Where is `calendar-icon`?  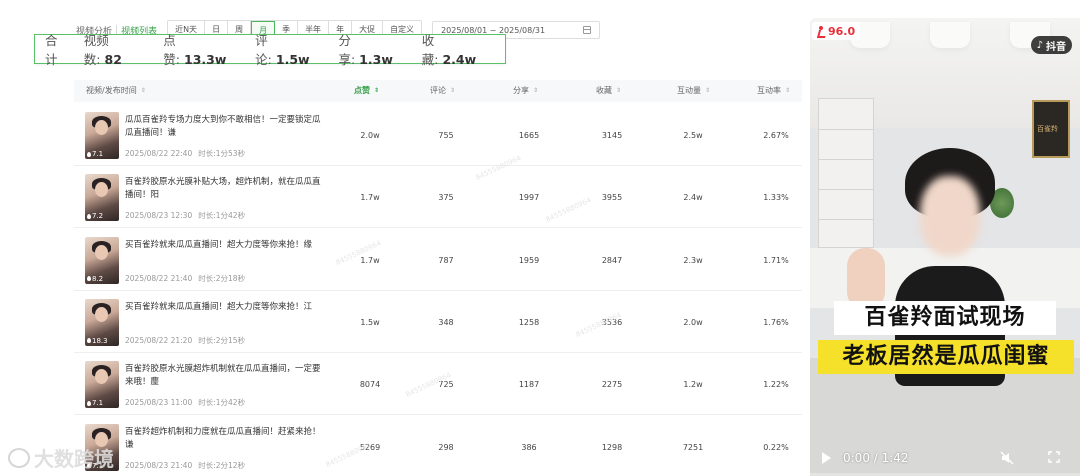 calendar-icon is located at coordinates (587, 30).